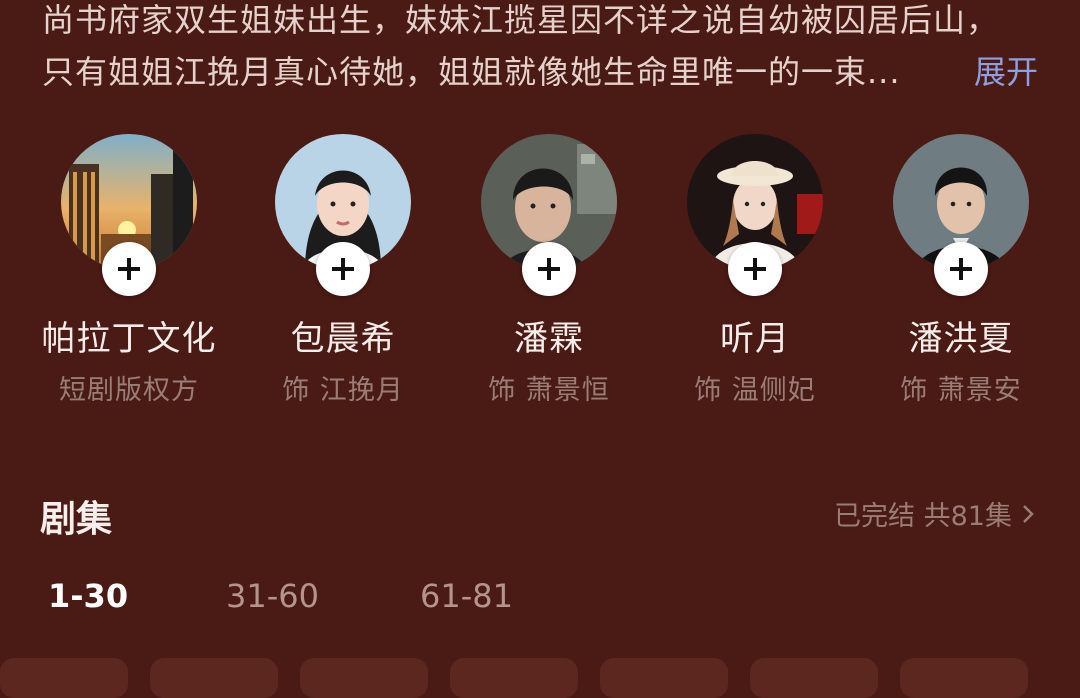 The width and height of the screenshot is (1080, 698). Describe the element at coordinates (466, 596) in the screenshot. I see `range-tab-3: 61-81` at that location.